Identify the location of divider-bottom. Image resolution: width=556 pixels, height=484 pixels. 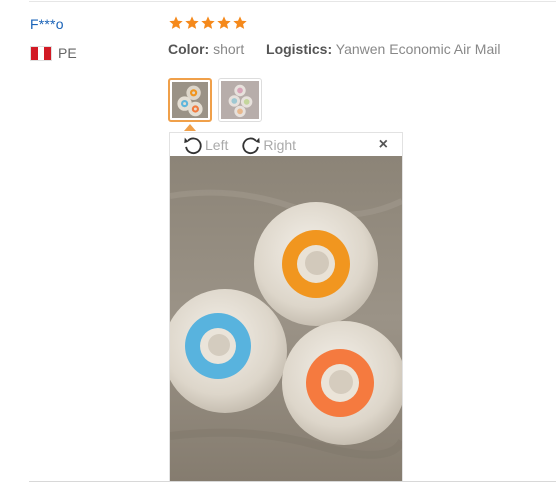
(292, 481).